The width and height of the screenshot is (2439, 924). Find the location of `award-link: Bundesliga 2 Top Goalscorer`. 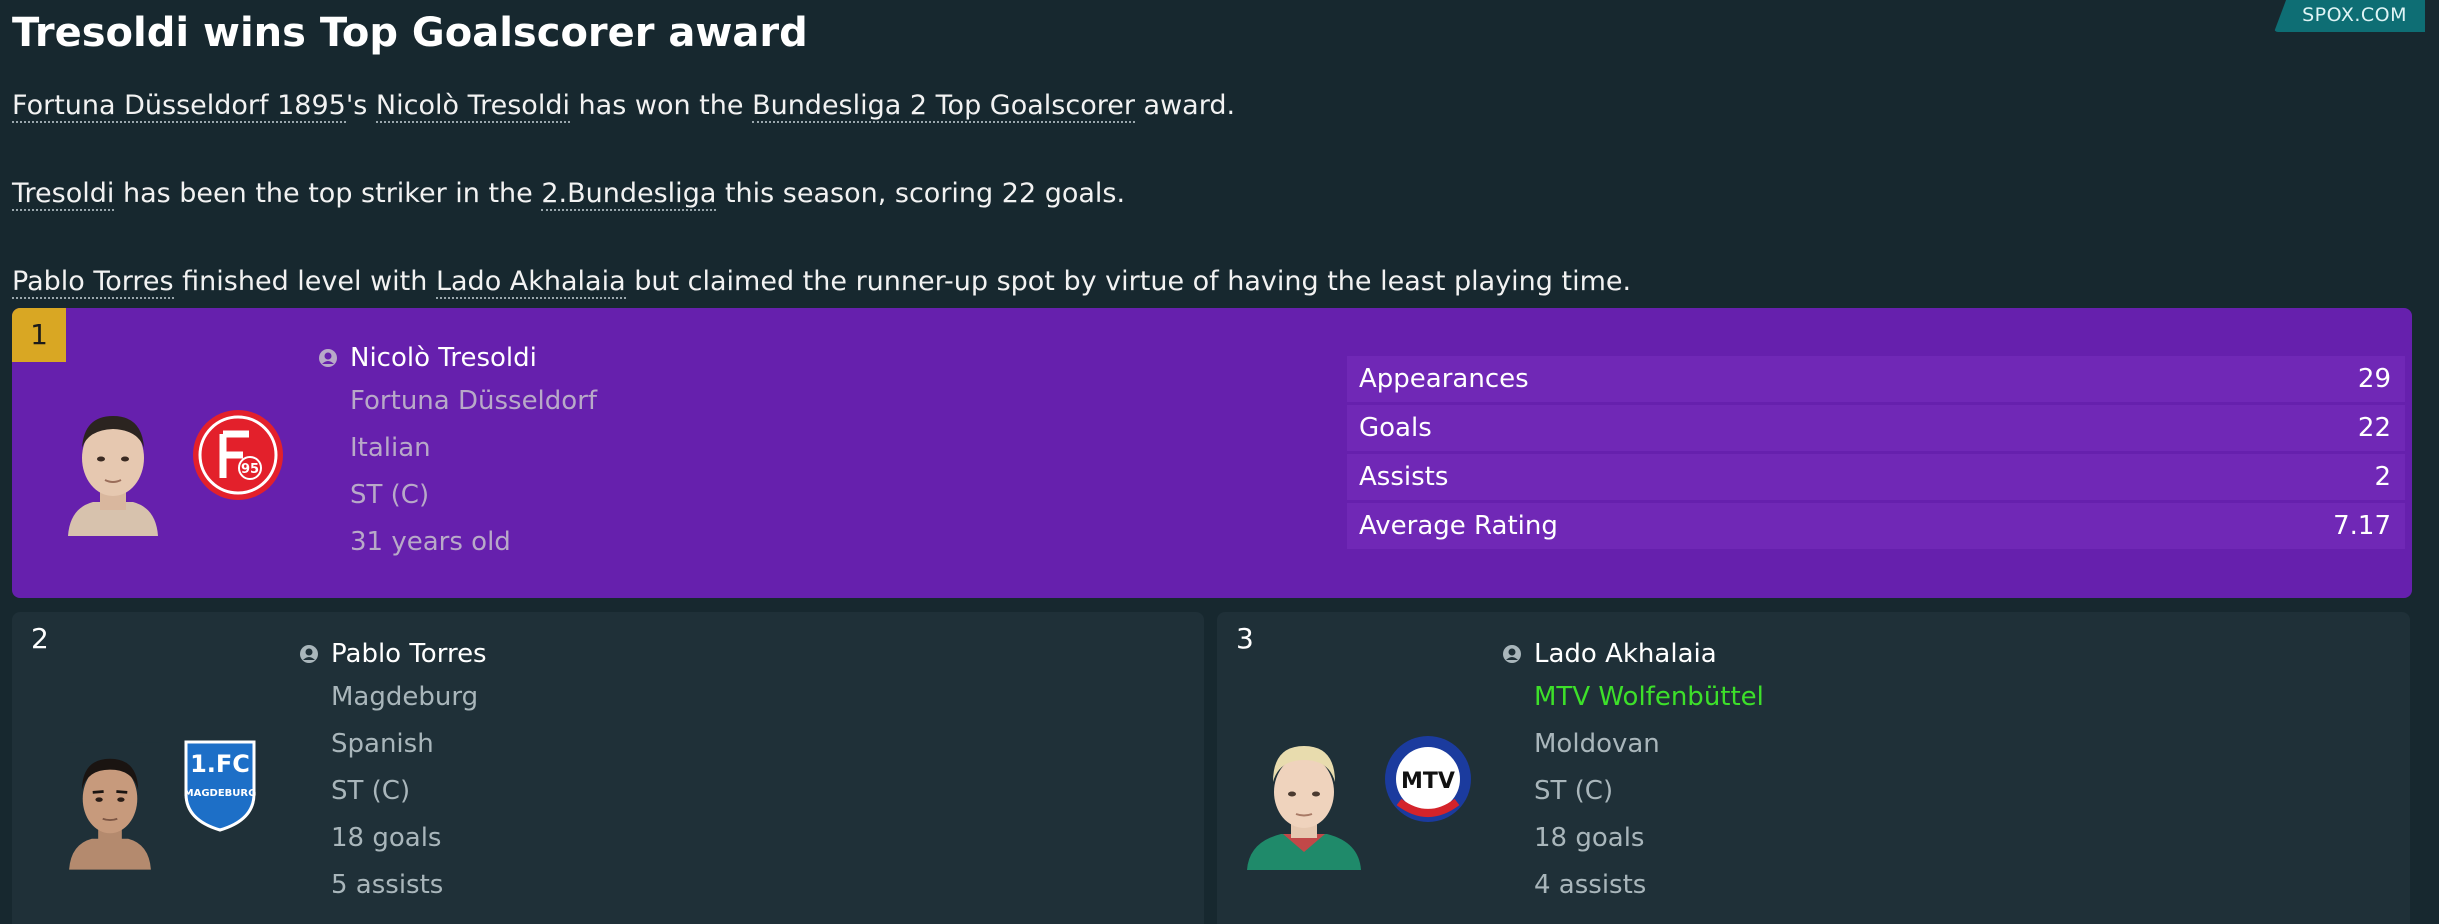

award-link: Bundesliga 2 Top Goalscorer is located at coordinates (943, 106).